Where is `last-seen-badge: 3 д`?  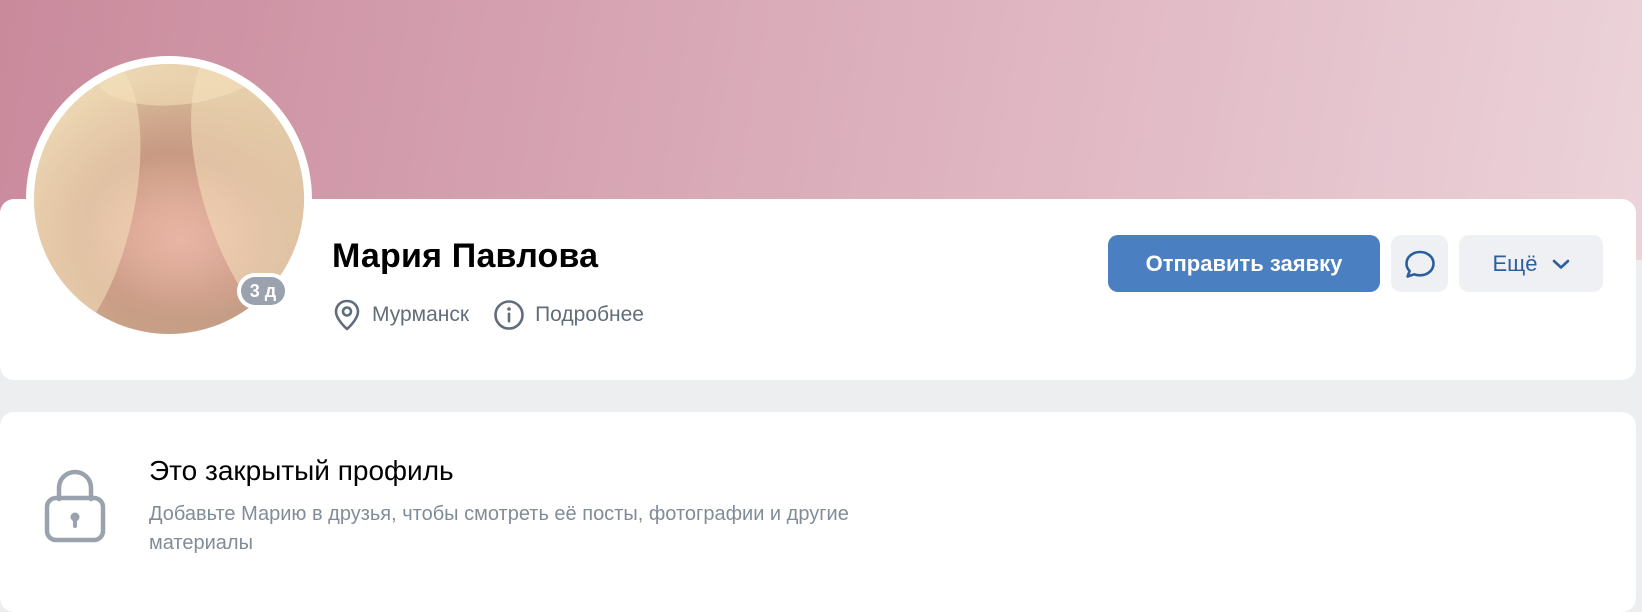 last-seen-badge: 3 д is located at coordinates (263, 291).